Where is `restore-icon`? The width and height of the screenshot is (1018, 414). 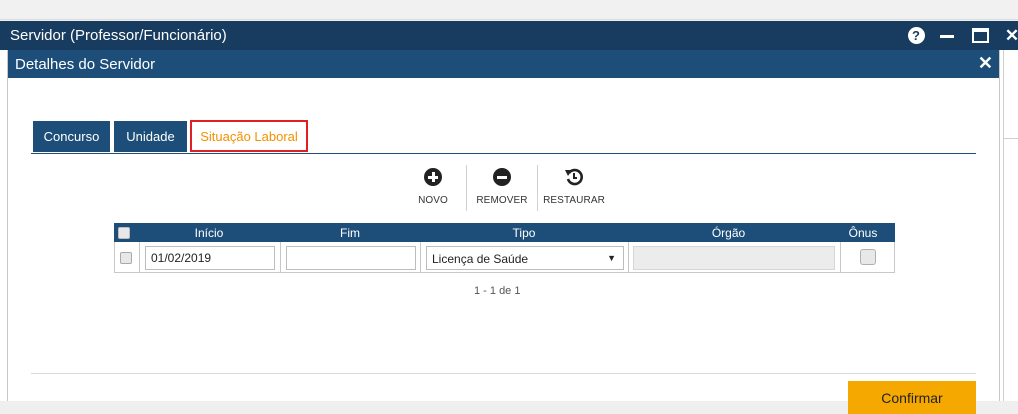 restore-icon is located at coordinates (574, 177).